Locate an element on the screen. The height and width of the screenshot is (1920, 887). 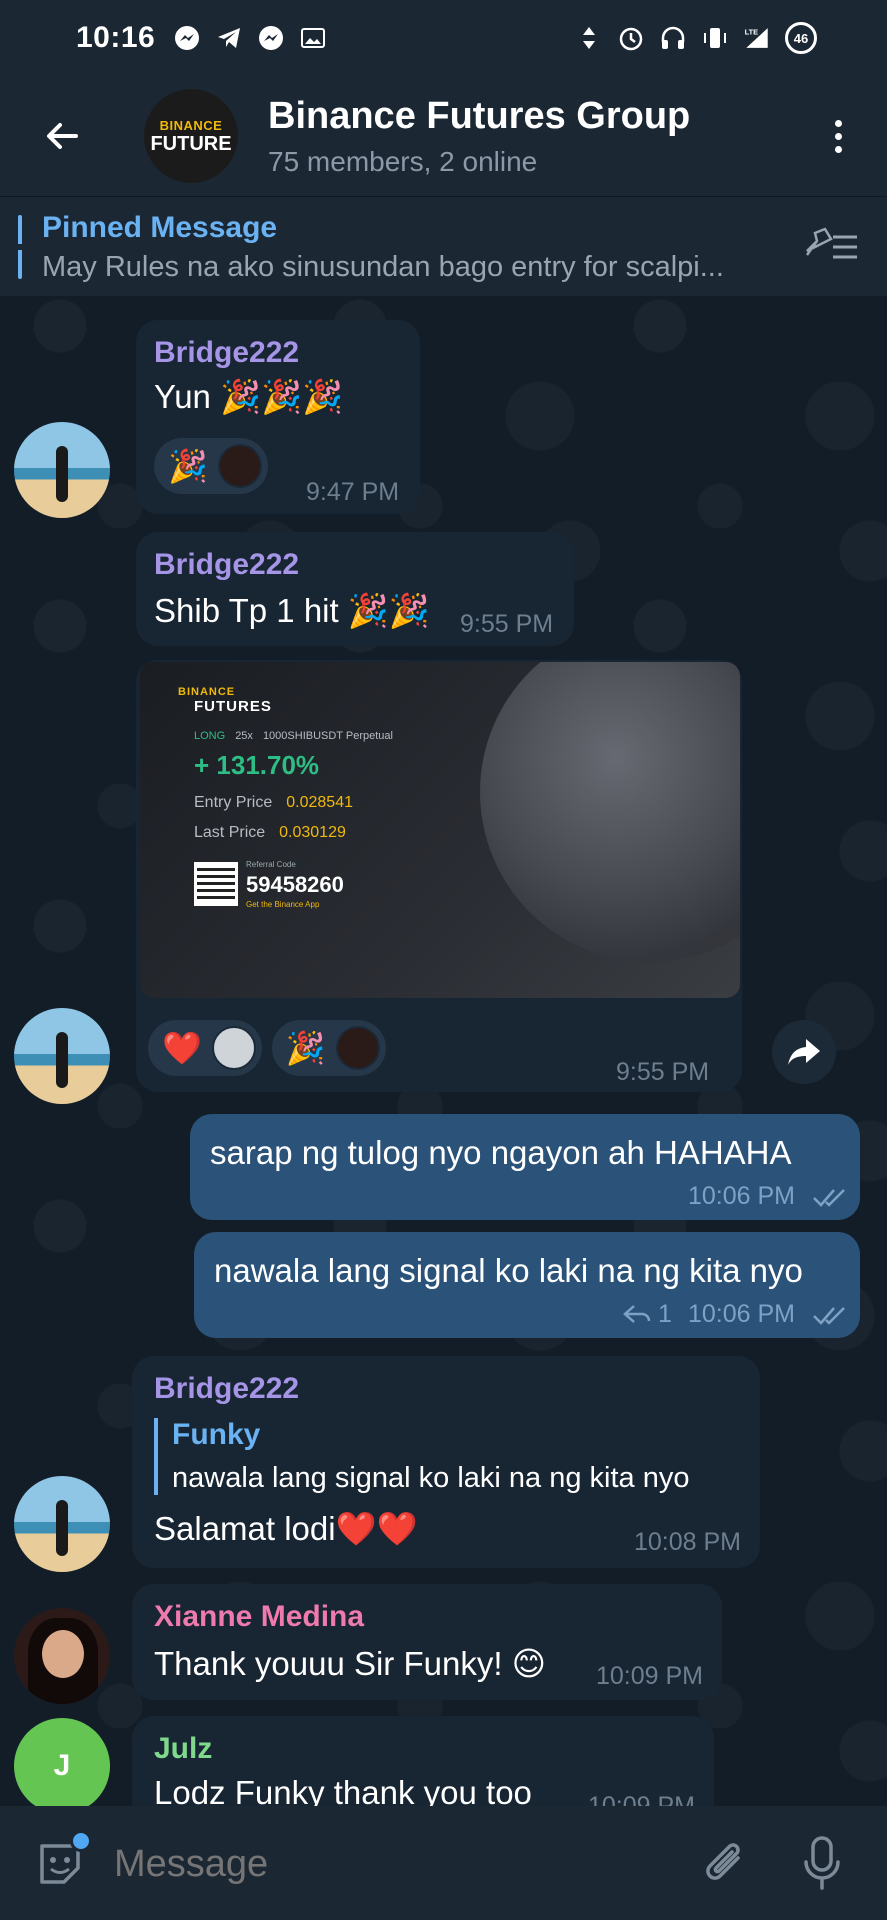
battery-indicator: 46 is located at coordinates (801, 38).